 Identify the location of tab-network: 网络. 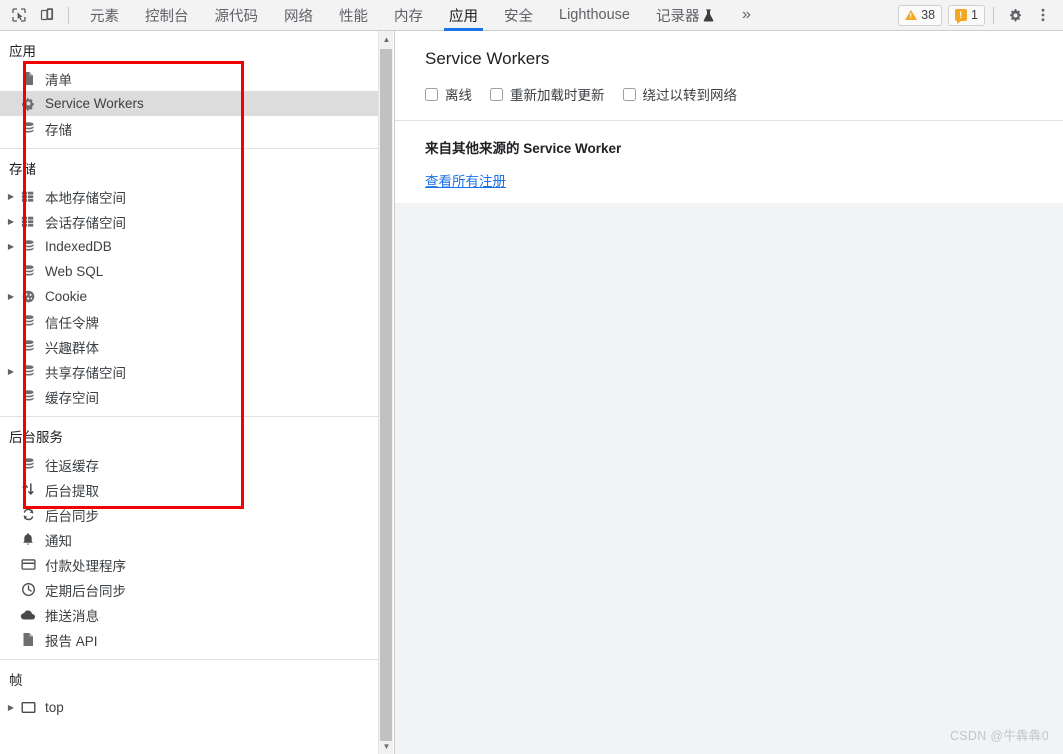
(298, 15).